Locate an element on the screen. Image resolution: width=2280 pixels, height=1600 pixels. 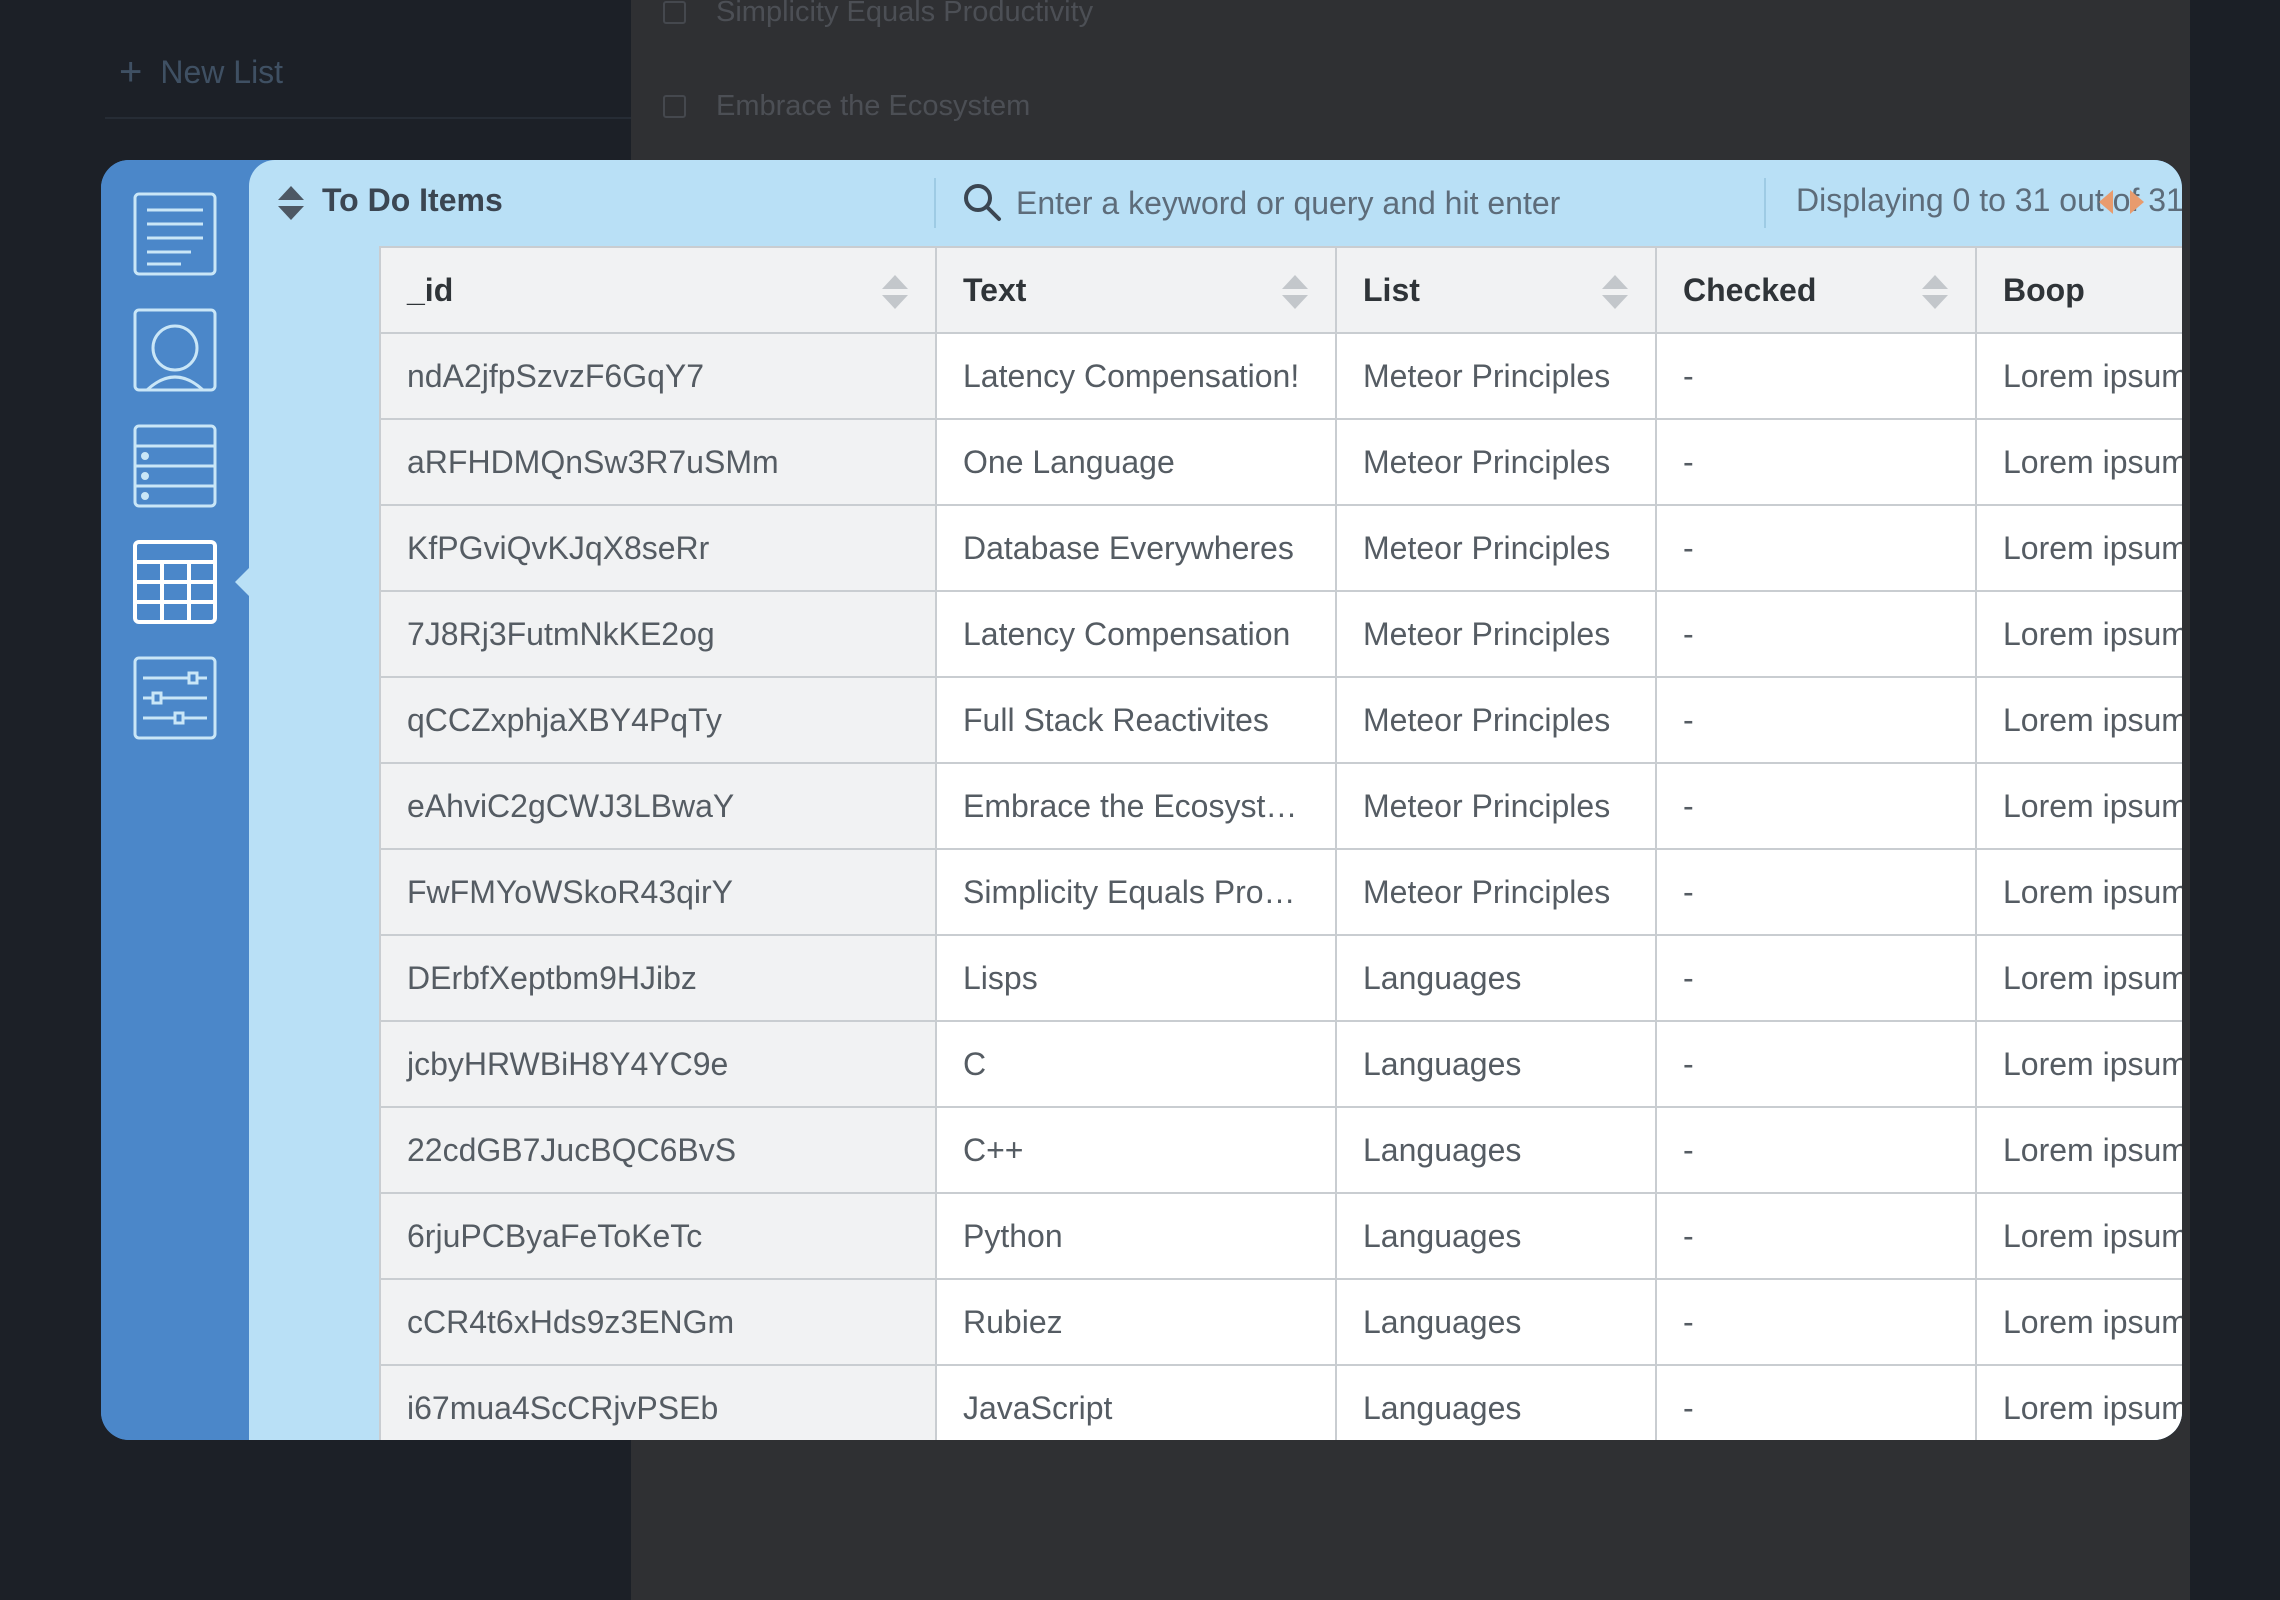
text-cell: Python is located at coordinates (1136, 1236).